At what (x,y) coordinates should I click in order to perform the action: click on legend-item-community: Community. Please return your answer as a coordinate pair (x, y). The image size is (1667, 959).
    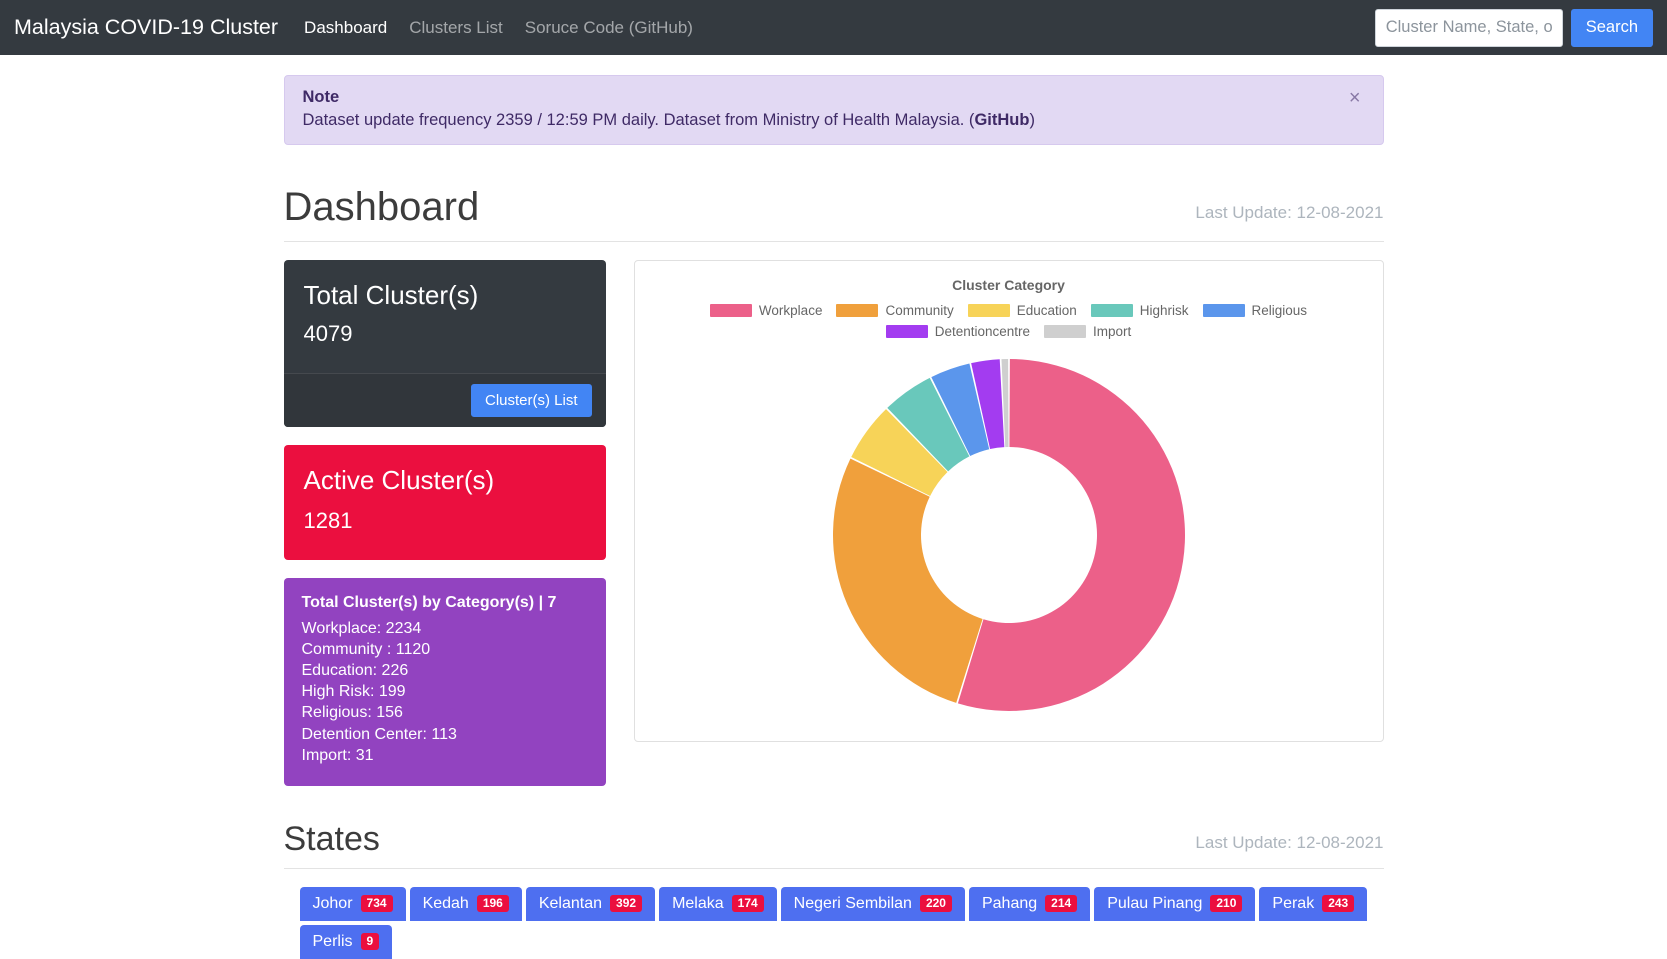
    Looking at the image, I should click on (895, 310).